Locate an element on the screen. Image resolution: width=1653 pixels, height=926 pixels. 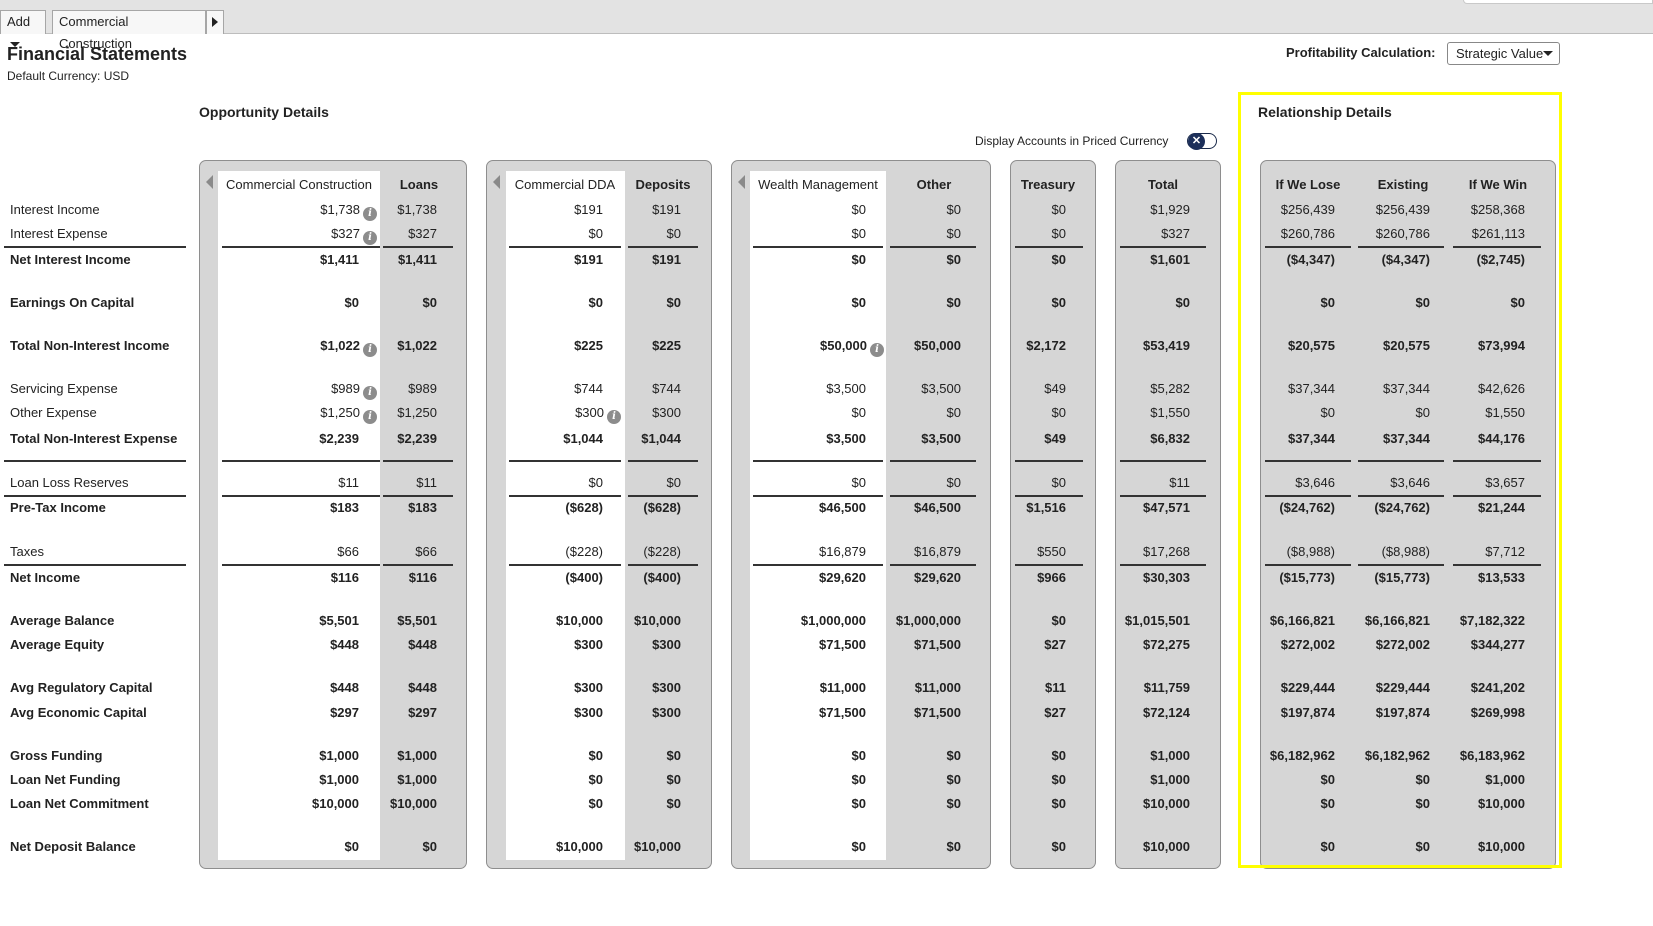
table-cell: $272,002 is located at coordinates (1403, 645).